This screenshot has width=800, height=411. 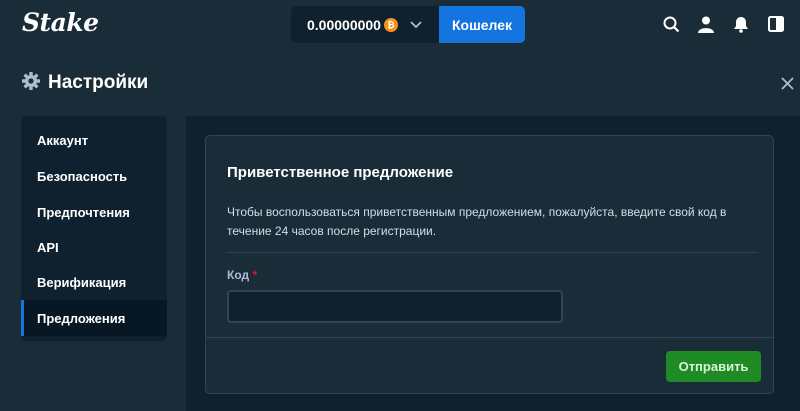 I want to click on sidebar-item-label: Предложения, so click(x=81, y=318).